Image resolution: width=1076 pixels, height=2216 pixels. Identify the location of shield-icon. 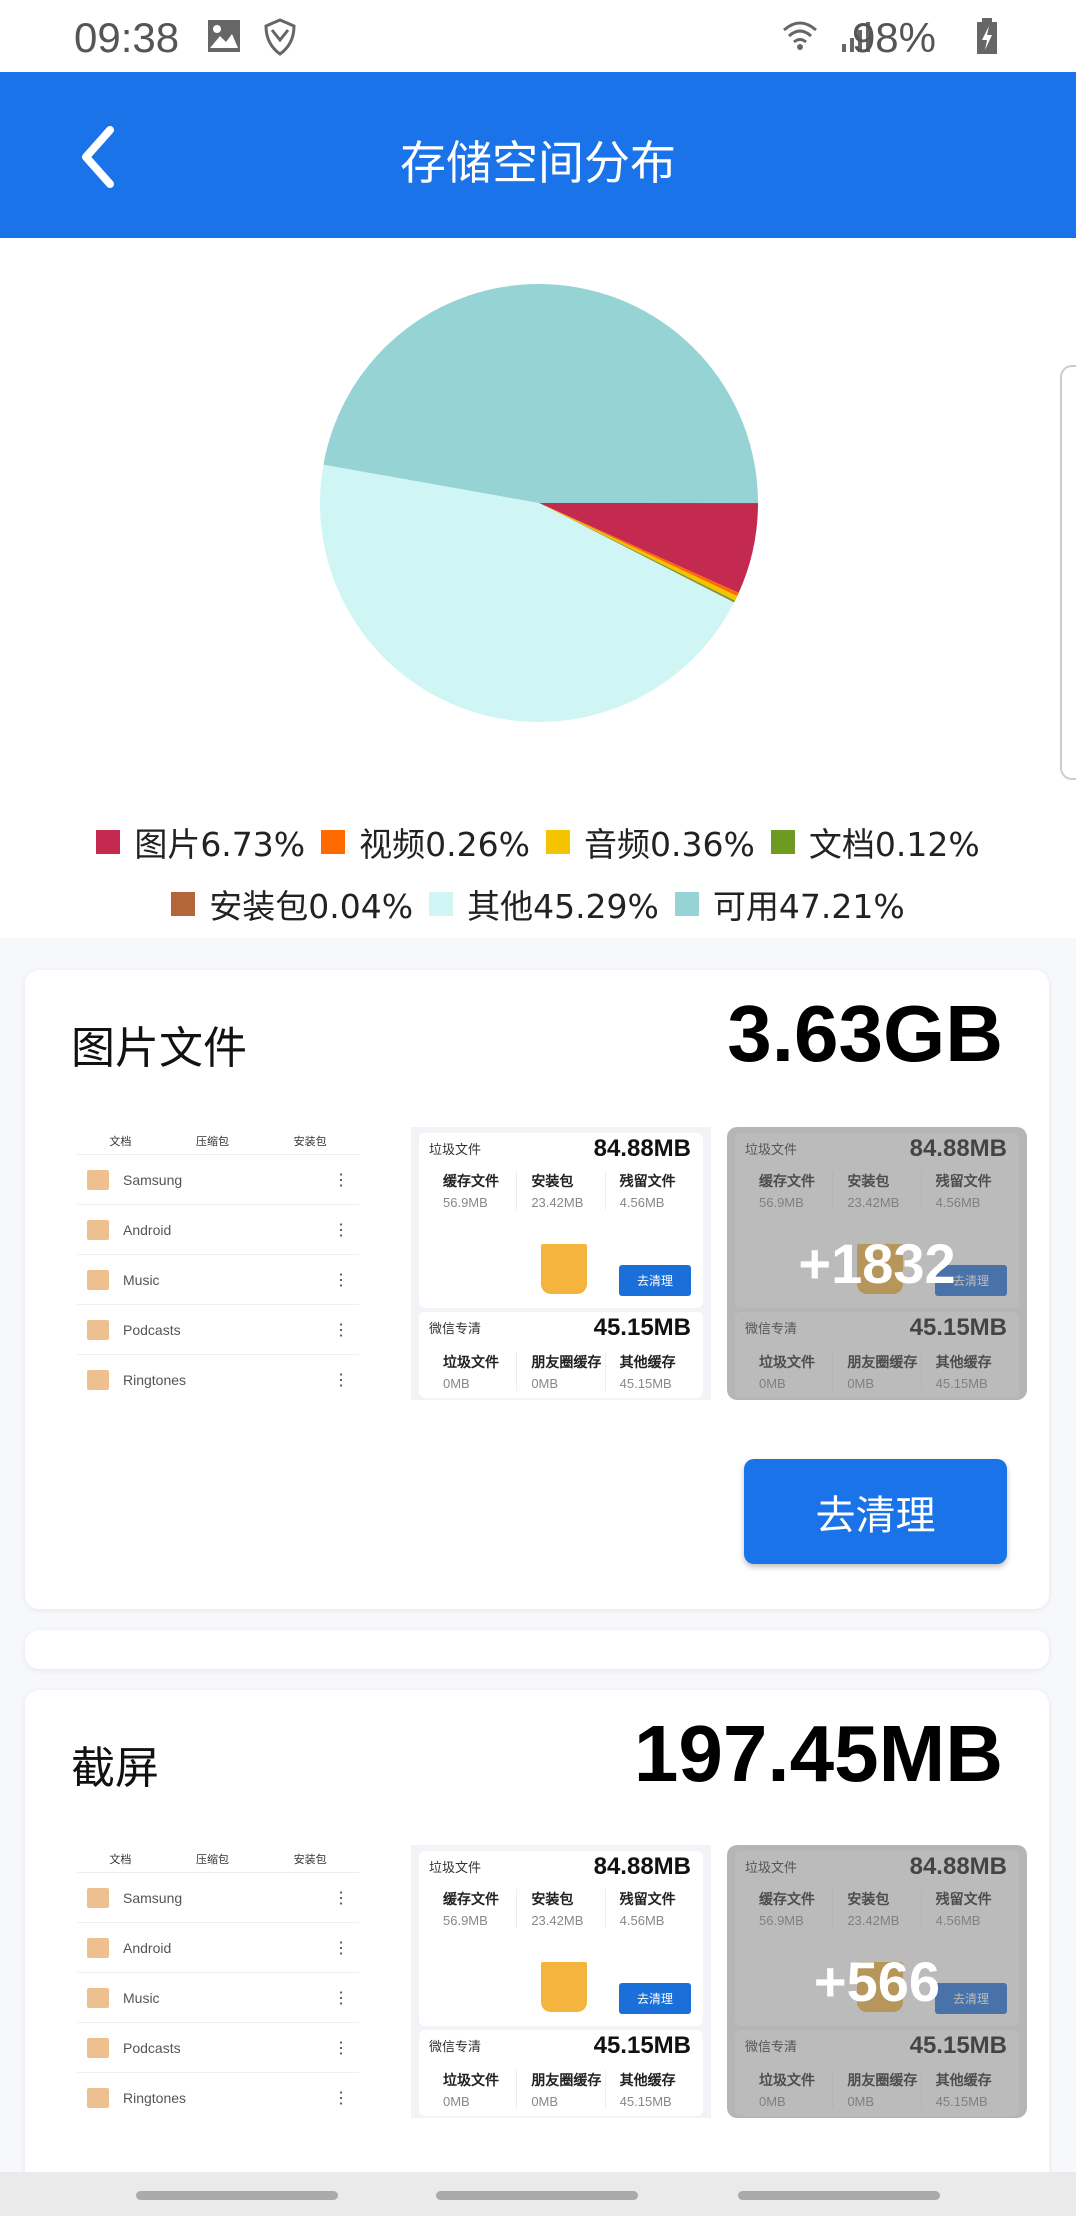
(280, 37).